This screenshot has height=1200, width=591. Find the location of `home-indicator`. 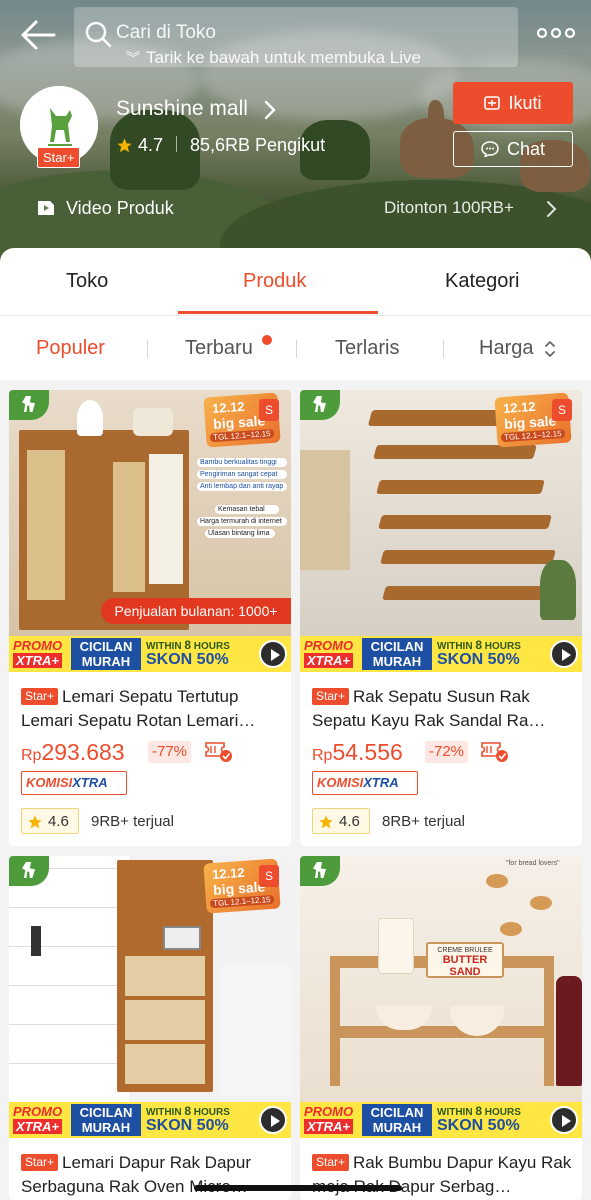

home-indicator is located at coordinates (298, 1188).